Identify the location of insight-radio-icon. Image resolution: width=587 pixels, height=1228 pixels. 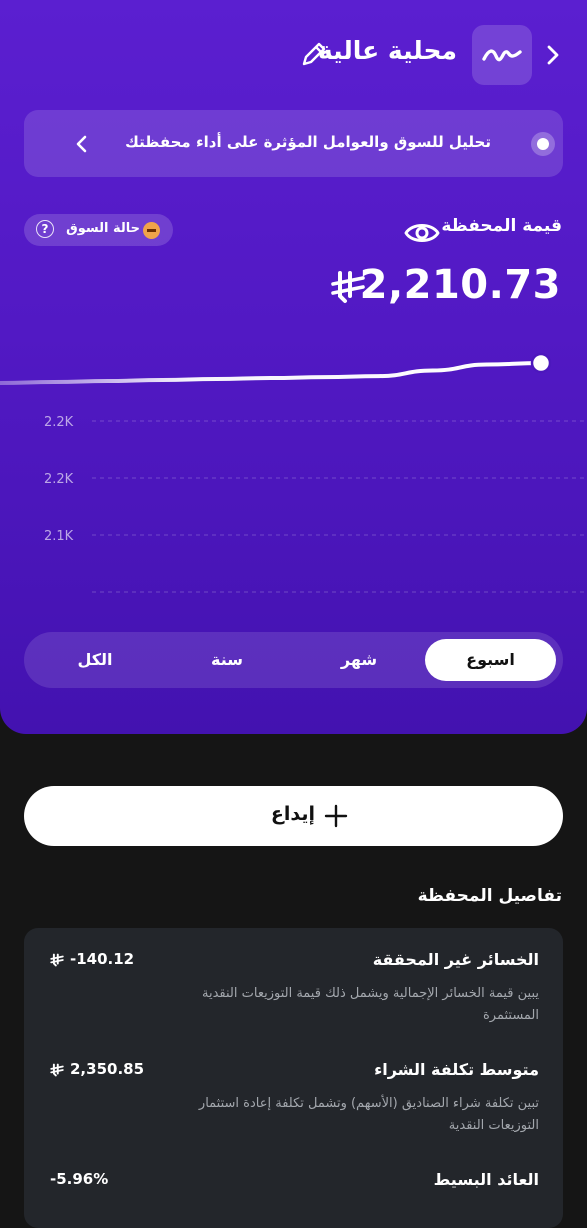
(543, 144).